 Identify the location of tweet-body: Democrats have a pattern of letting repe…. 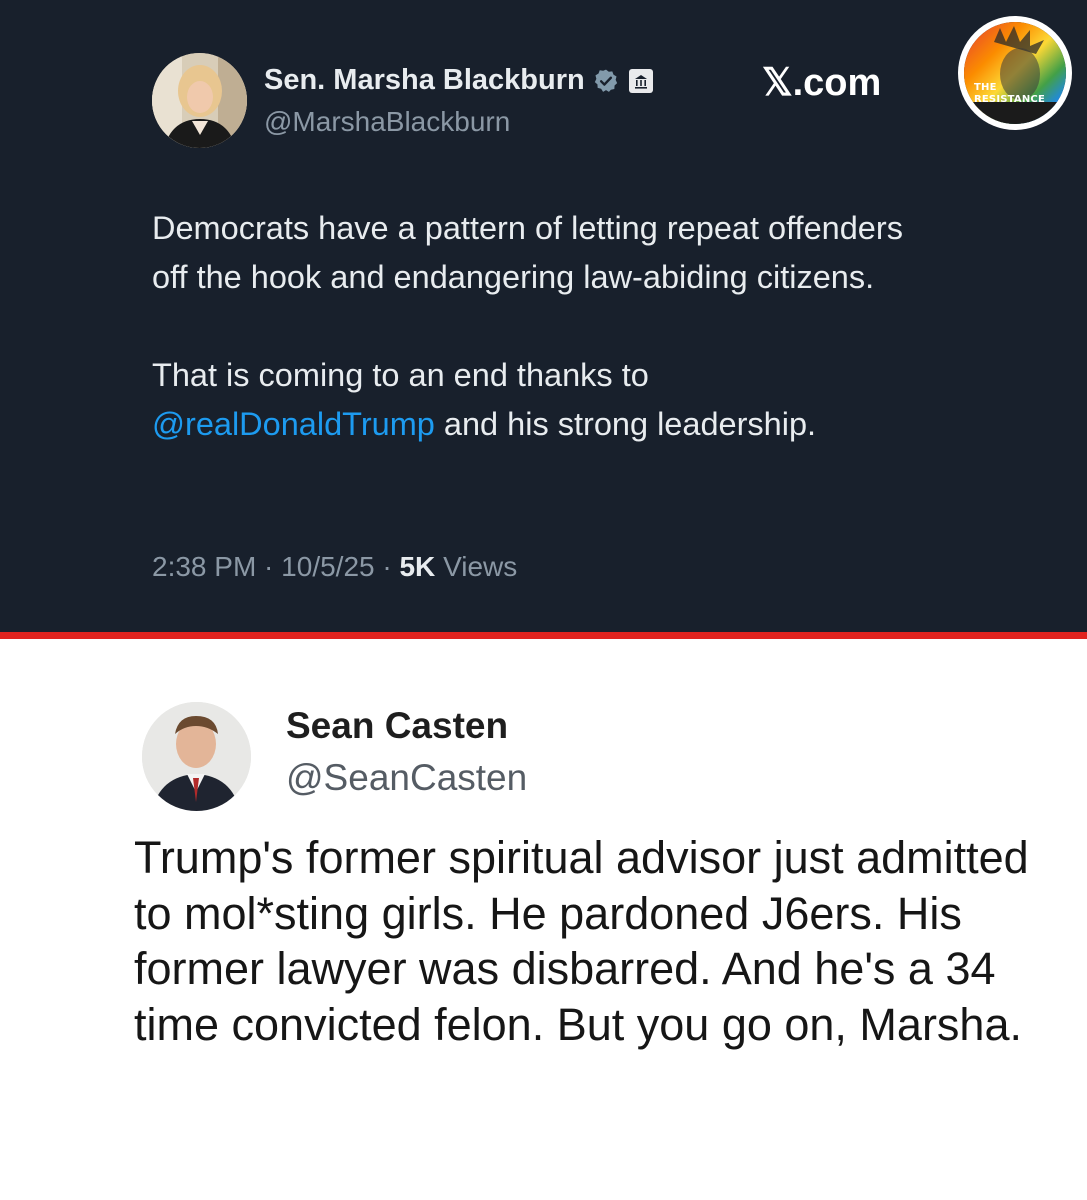
(542, 326).